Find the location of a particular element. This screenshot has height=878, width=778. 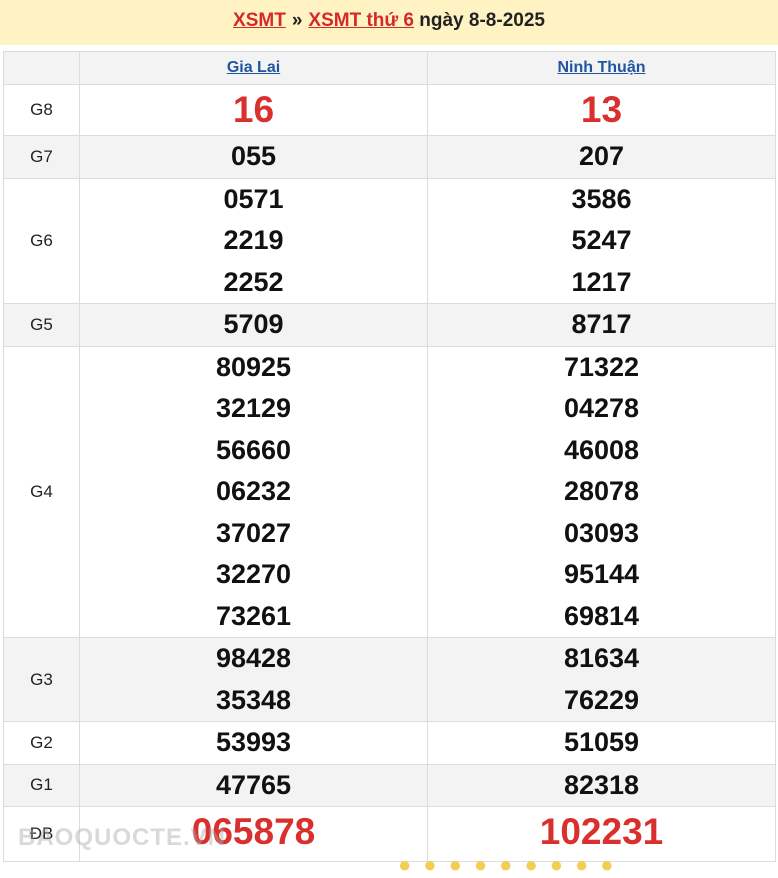

result-cell: 47765 is located at coordinates (253, 785).